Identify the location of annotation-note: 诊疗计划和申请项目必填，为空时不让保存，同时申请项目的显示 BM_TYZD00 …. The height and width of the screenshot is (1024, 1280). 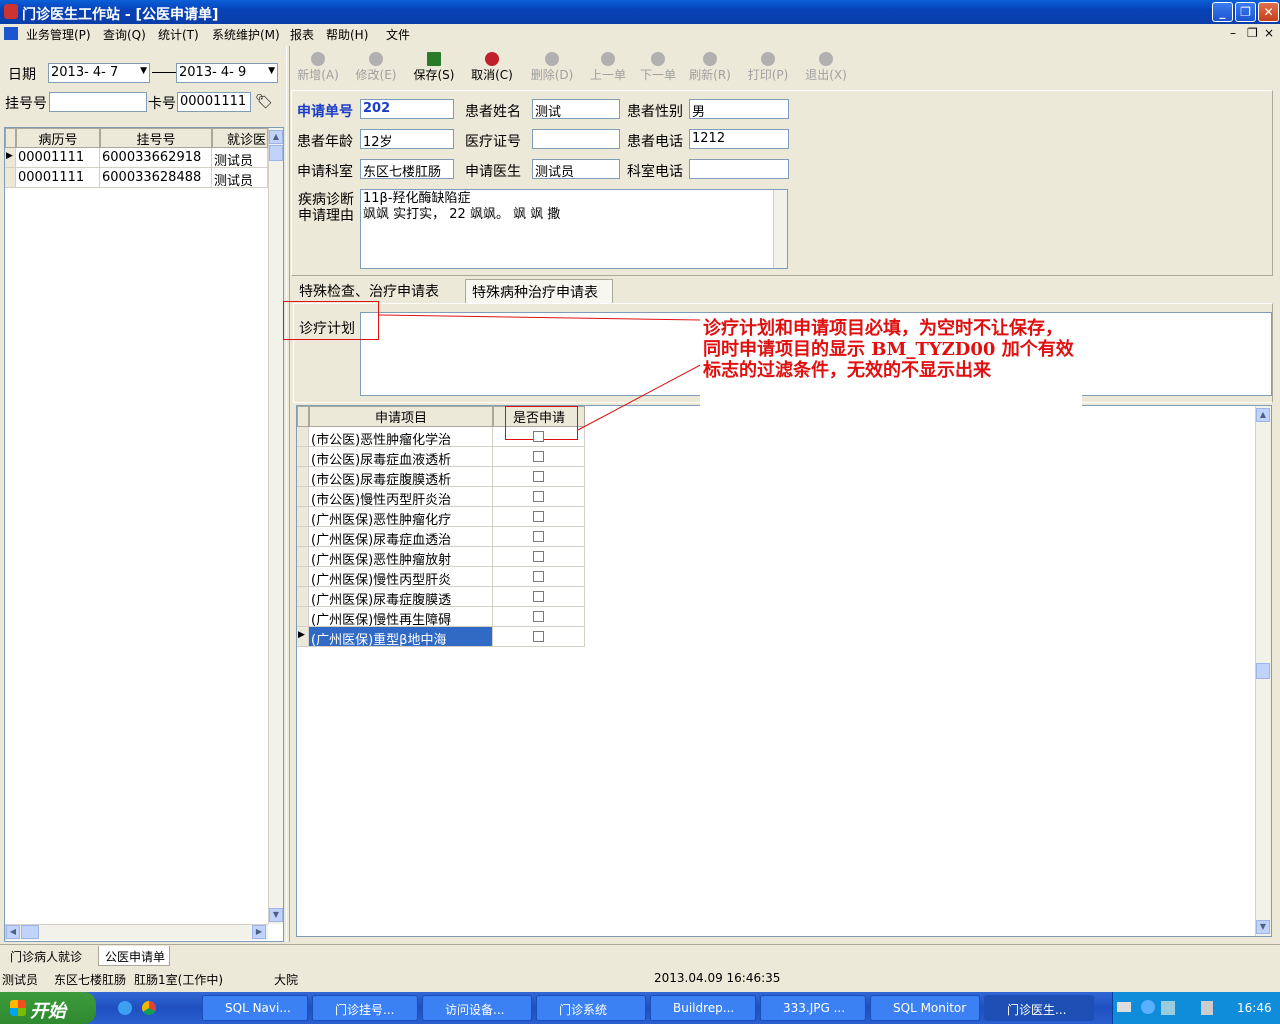
(891, 362).